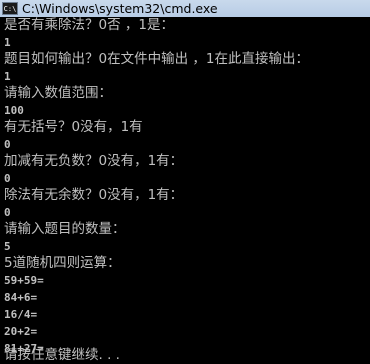 This screenshot has width=370, height=364. What do you see at coordinates (14, 110) in the screenshot?
I see `console-line: 100` at bounding box center [14, 110].